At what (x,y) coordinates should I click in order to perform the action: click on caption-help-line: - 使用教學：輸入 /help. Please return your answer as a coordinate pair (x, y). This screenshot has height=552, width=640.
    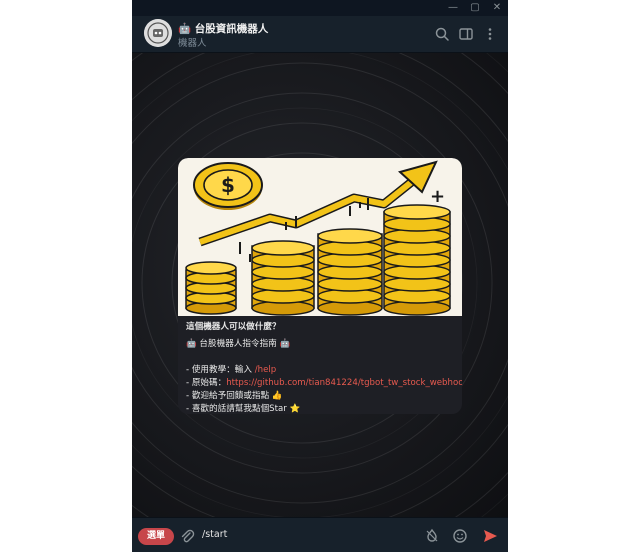
    Looking at the image, I should click on (321, 370).